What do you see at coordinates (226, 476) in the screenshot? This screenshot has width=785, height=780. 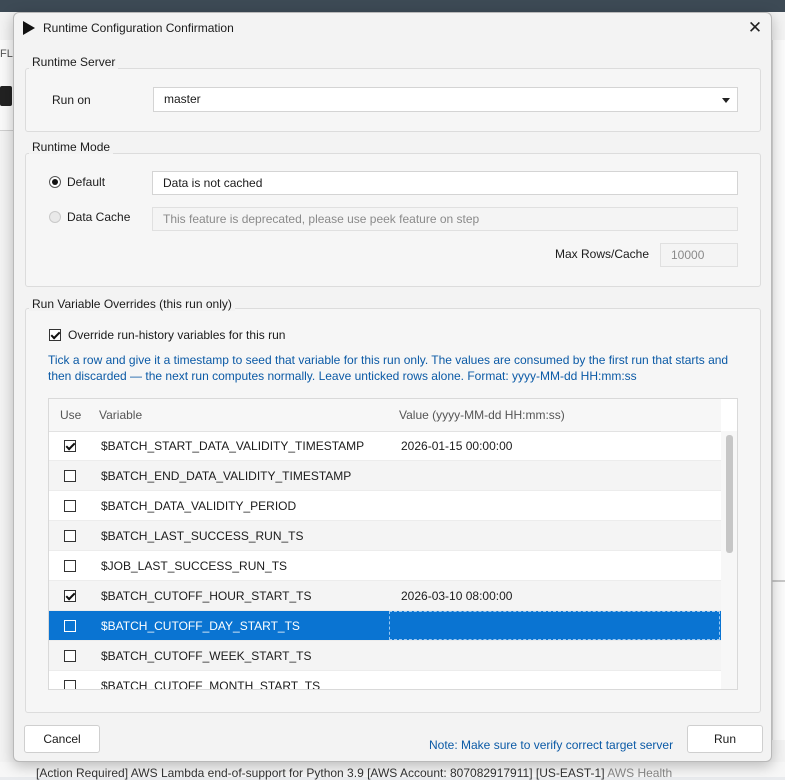 I see `row-variable-name: $BATCH_END_DATA_VALIDITY_TIMESTAMP` at bounding box center [226, 476].